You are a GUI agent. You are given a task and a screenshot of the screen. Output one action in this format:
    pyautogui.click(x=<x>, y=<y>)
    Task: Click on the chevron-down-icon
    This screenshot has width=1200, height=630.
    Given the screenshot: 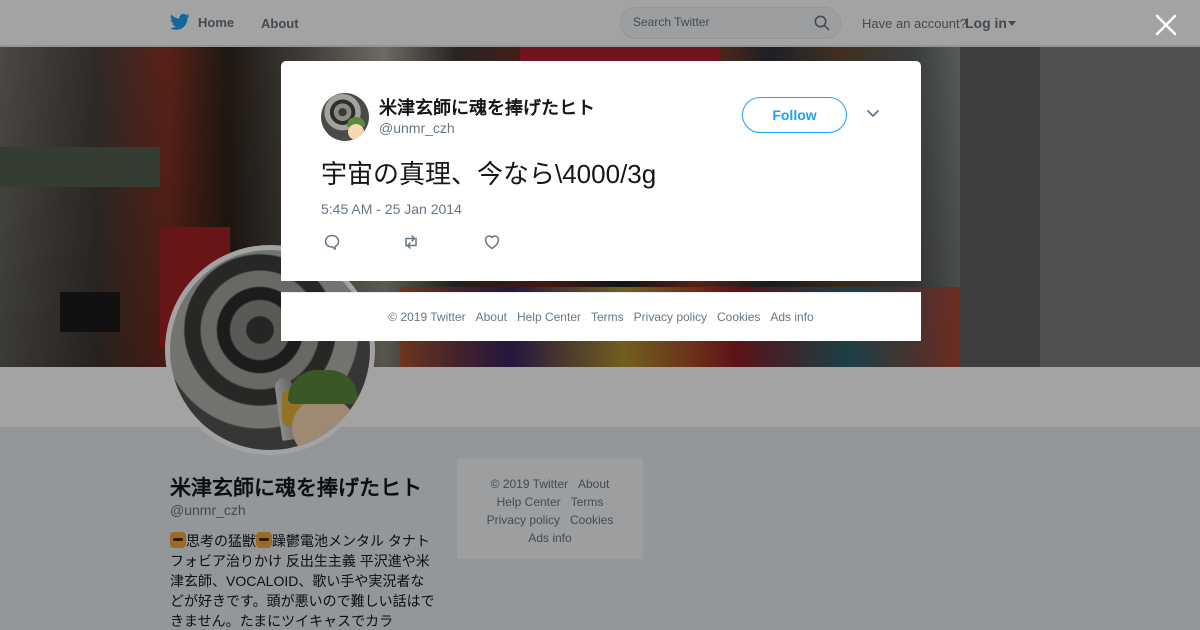 What is the action you would take?
    pyautogui.click(x=873, y=114)
    